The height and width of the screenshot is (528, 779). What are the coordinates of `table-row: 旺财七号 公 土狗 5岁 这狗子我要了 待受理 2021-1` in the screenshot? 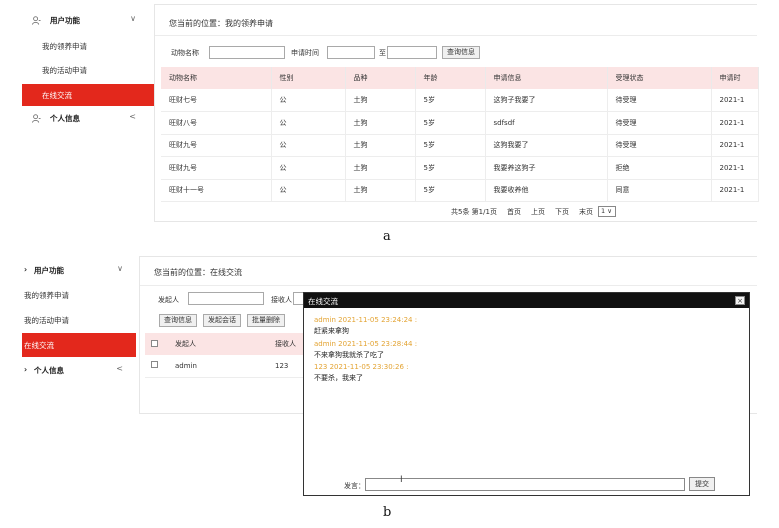 It's located at (460, 100).